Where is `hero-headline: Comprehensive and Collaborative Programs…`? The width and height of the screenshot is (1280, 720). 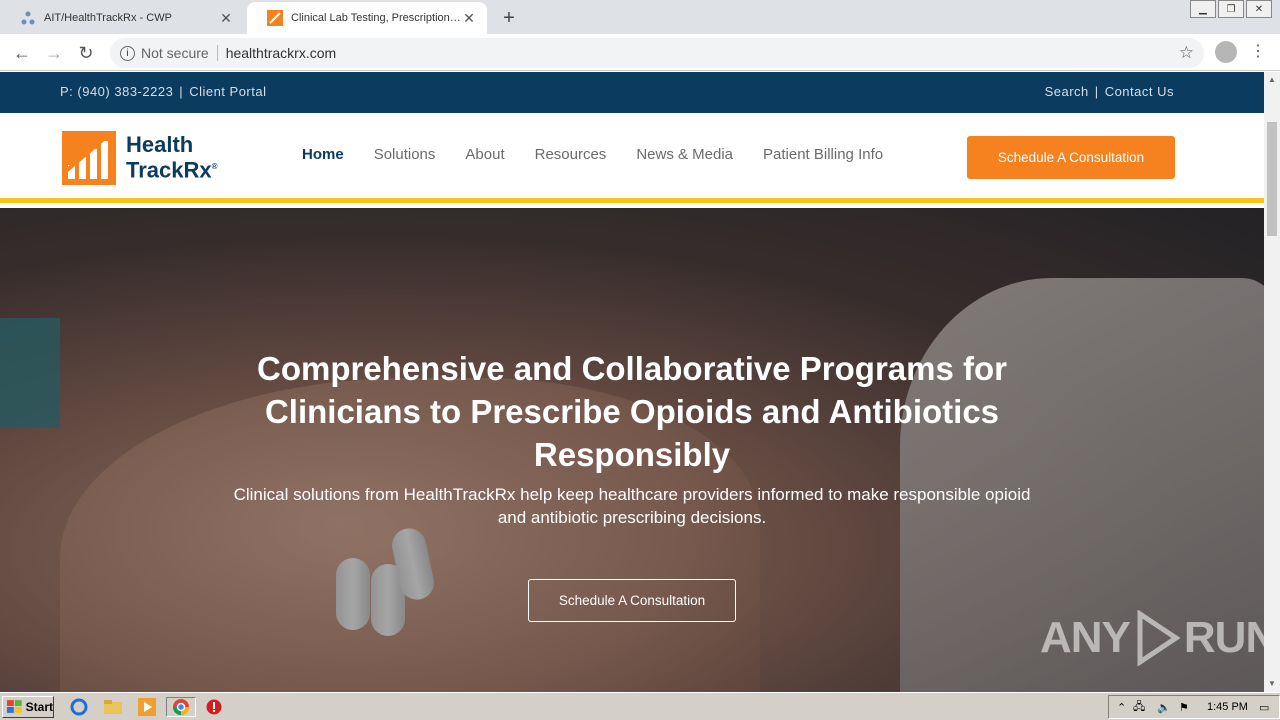
hero-headline: Comprehensive and Collaborative Programs… is located at coordinates (632, 411).